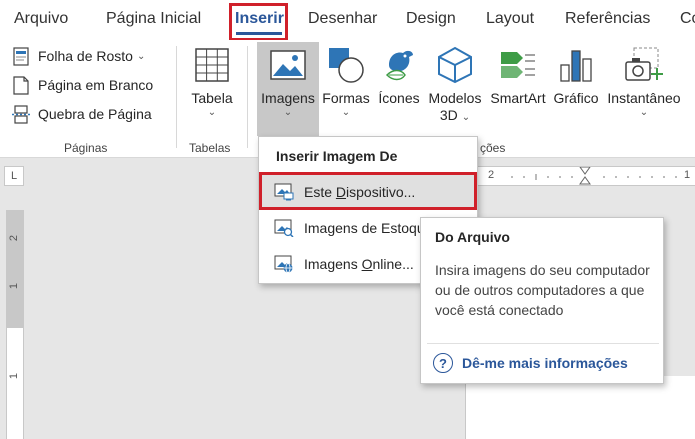 The height and width of the screenshot is (439, 695). Describe the element at coordinates (212, 98) in the screenshot. I see `tabela-label: Tabela` at that location.